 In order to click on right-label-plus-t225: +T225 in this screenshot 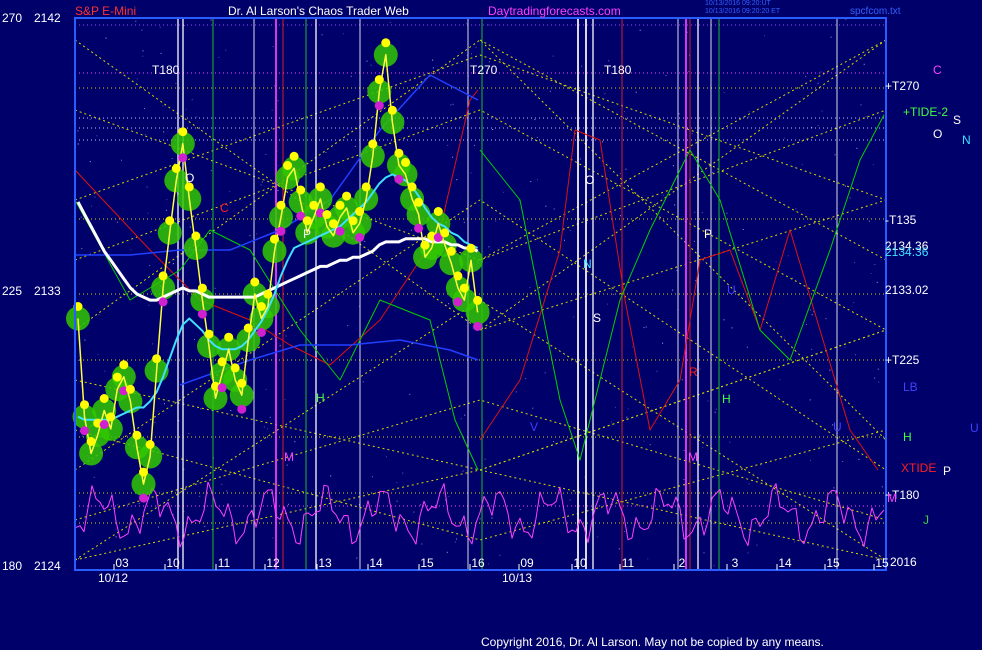, I will do `click(902, 360)`.